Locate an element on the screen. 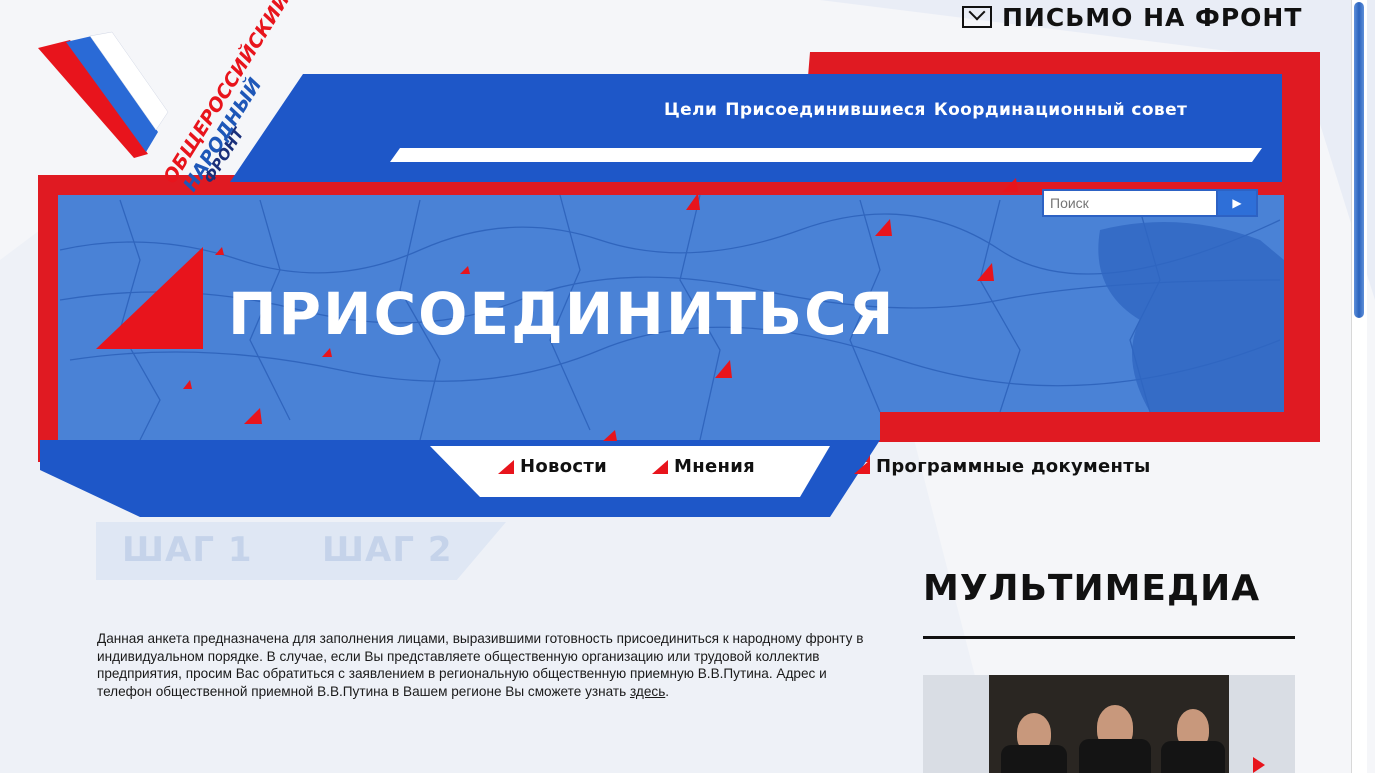 The image size is (1375, 773). nav-item-council: Координационный совет is located at coordinates (1060, 110).